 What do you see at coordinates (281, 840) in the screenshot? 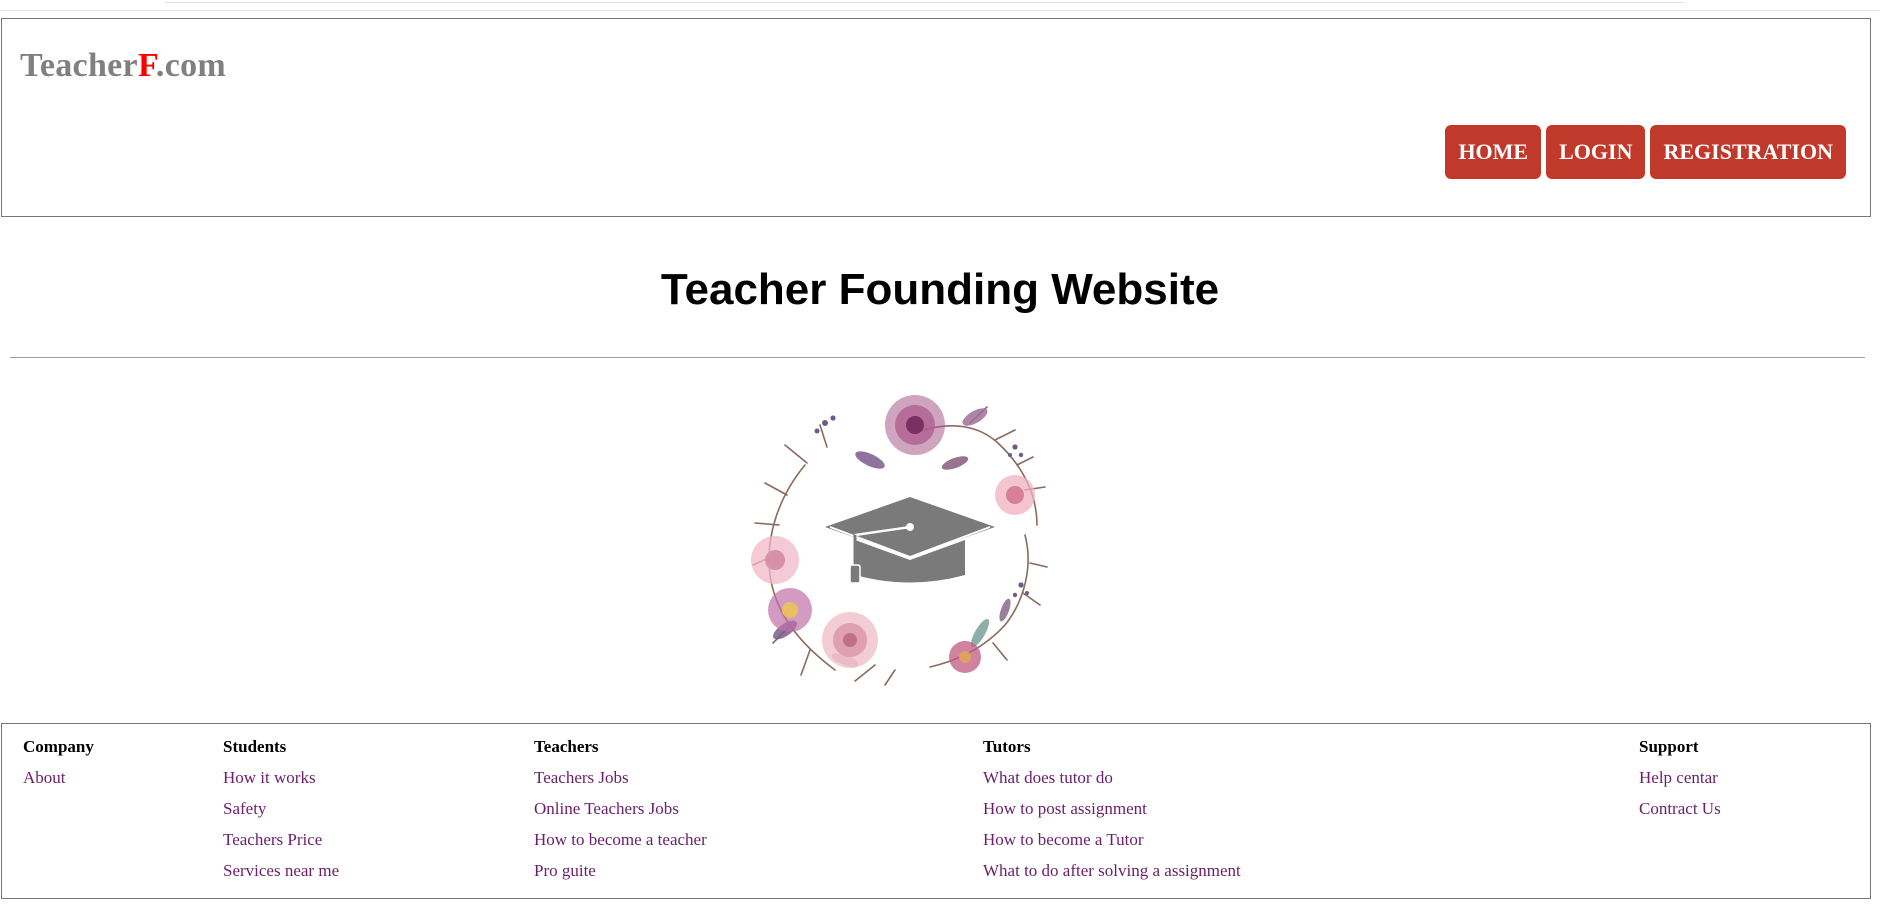
I see `footer-link-teachers-price: Teachers Price` at bounding box center [281, 840].